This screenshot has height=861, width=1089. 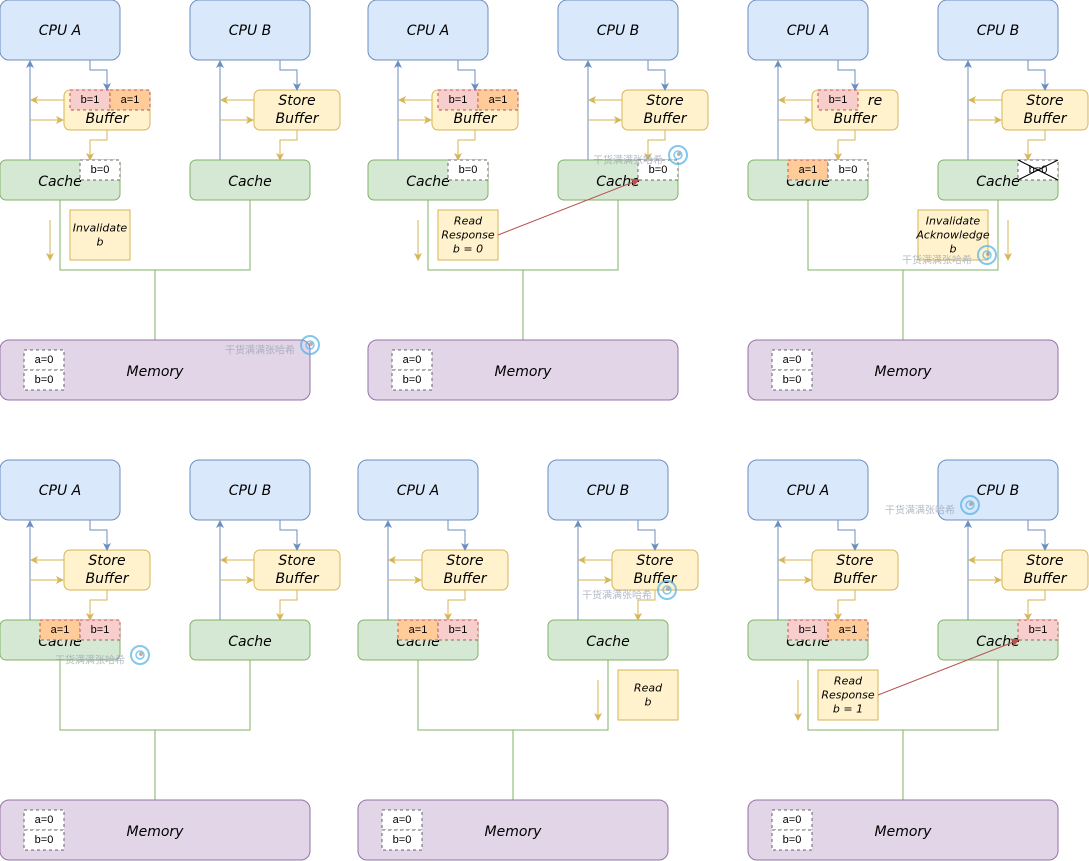 I want to click on message-line-1: Acknowledge, so click(x=952, y=235).